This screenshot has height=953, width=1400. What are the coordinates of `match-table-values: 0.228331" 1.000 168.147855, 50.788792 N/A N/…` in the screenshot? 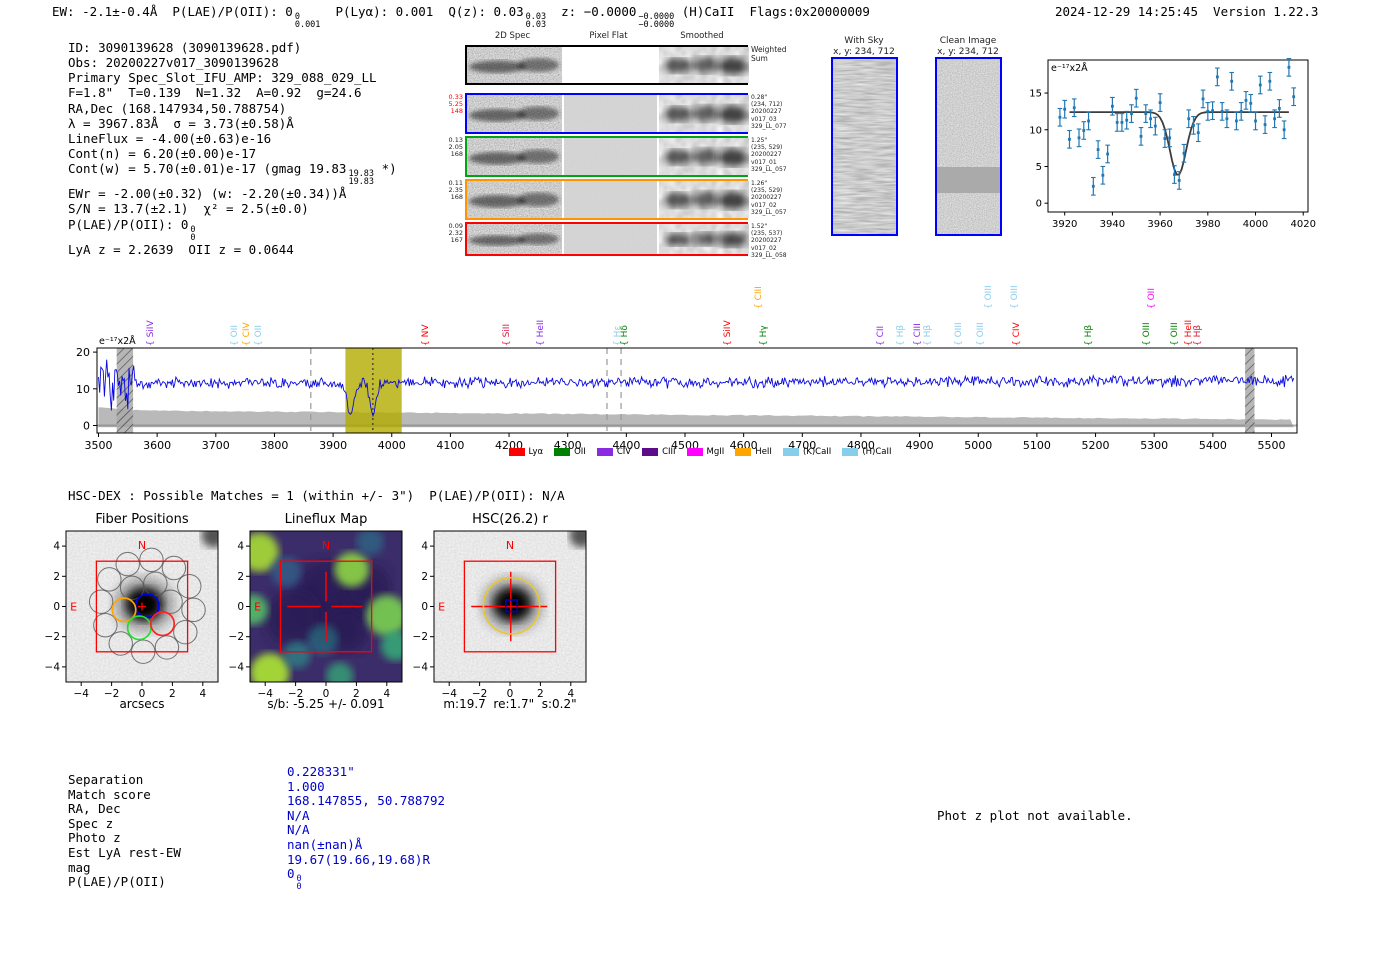 It's located at (366, 828).